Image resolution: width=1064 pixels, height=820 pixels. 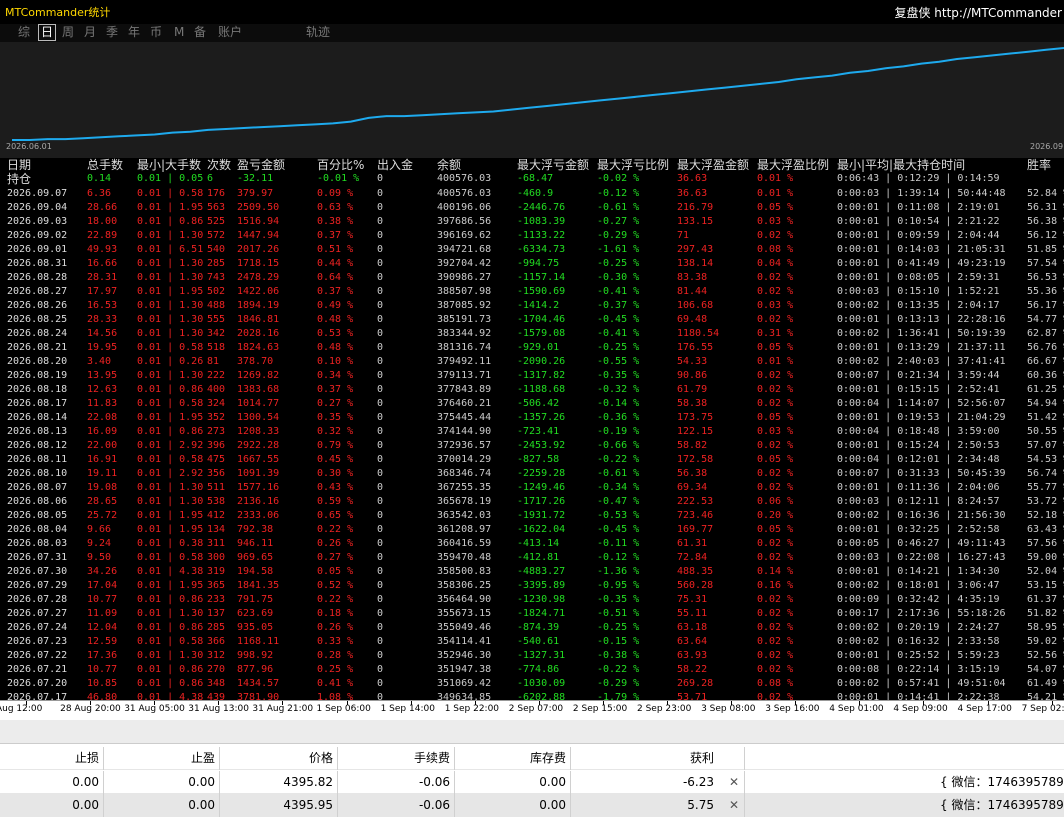 What do you see at coordinates (695, 221) in the screenshot?
I see `cell-col-10: 133.15` at bounding box center [695, 221].